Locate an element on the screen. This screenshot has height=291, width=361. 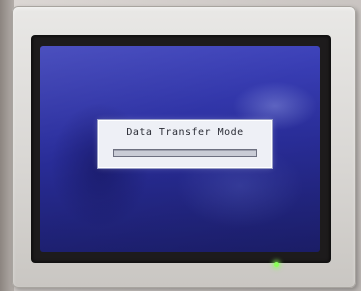
transfer-progress-bar is located at coordinates (185, 153).